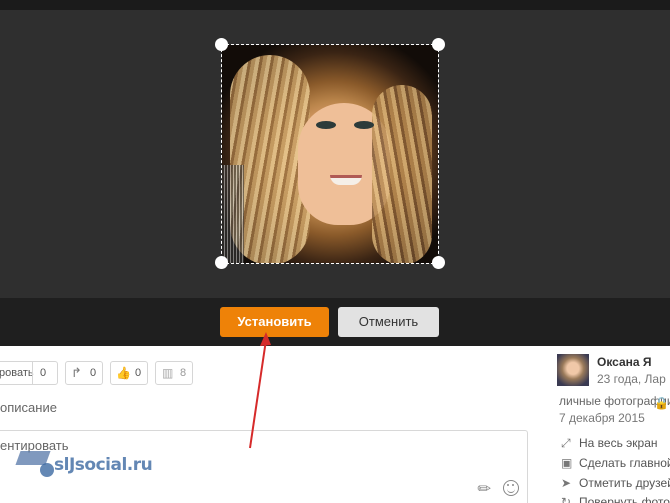 This screenshot has width=670, height=503. What do you see at coordinates (335, 5) in the screenshot?
I see `top-strip` at bounding box center [335, 5].